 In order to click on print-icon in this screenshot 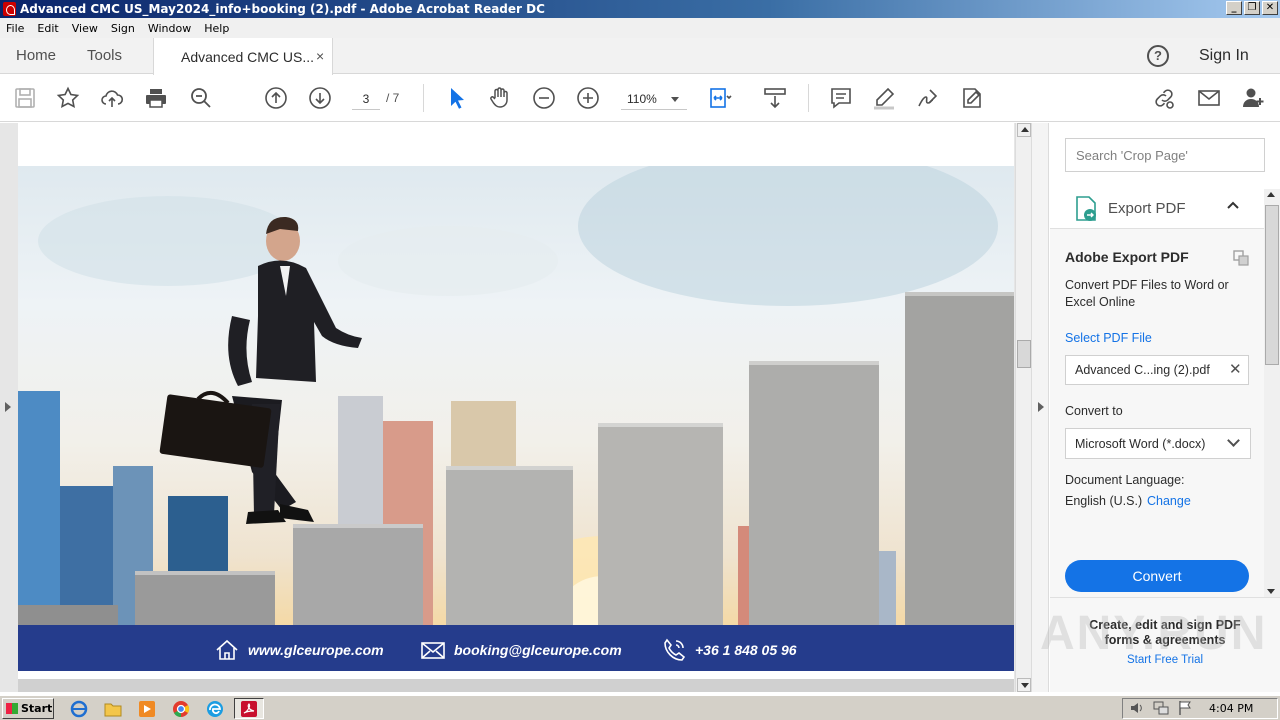, I will do `click(156, 98)`.